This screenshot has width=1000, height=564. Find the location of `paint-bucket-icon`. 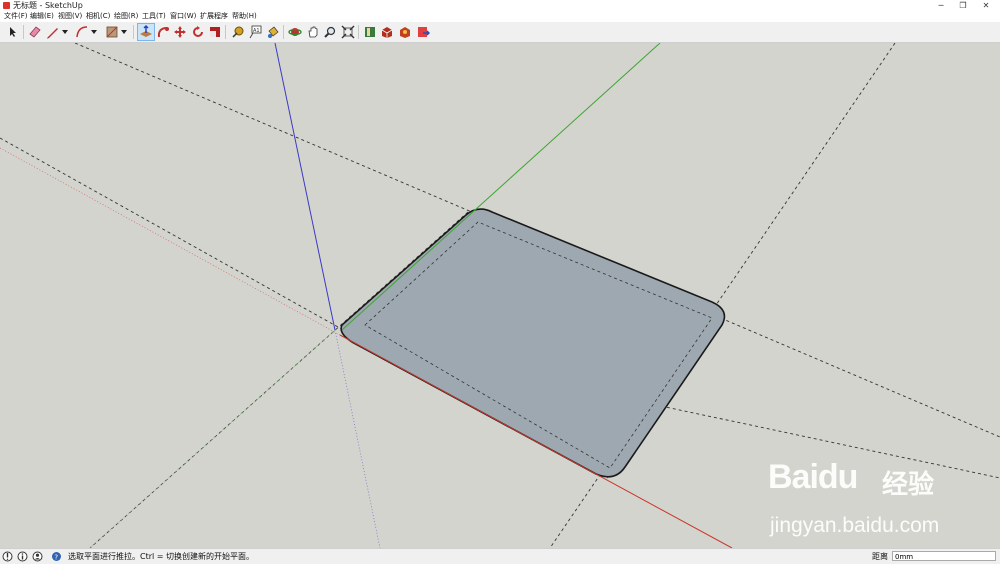

paint-bucket-icon is located at coordinates (273, 32).